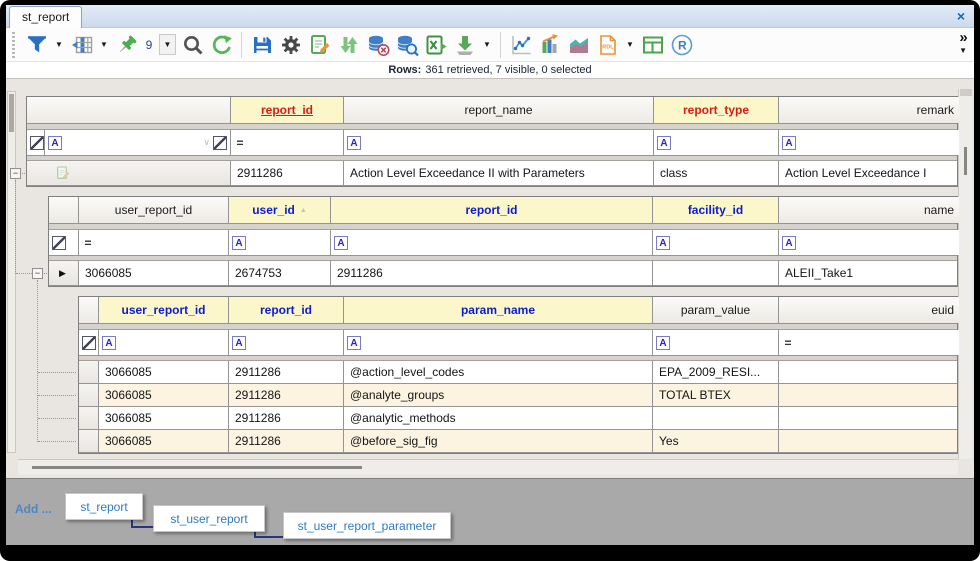 This screenshot has height=561, width=980. I want to click on cell-param-name: @action_level_codes, so click(498, 372).